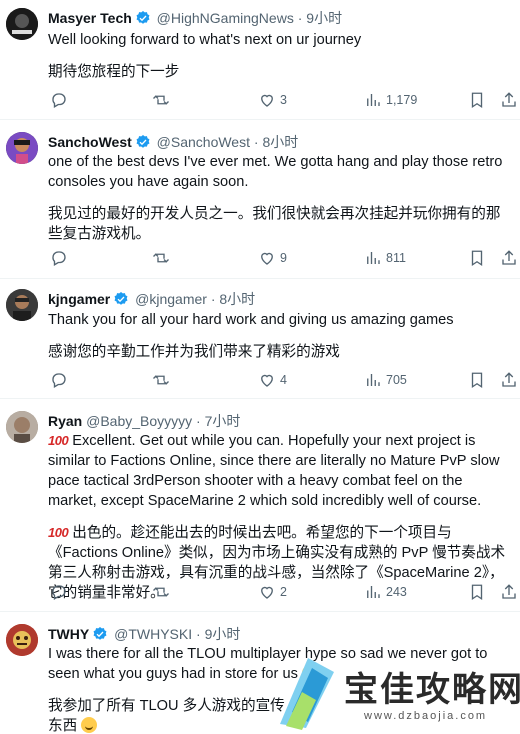 Image resolution: width=520 pixels, height=734 pixels. I want to click on author-name: TWHY, so click(68, 634).